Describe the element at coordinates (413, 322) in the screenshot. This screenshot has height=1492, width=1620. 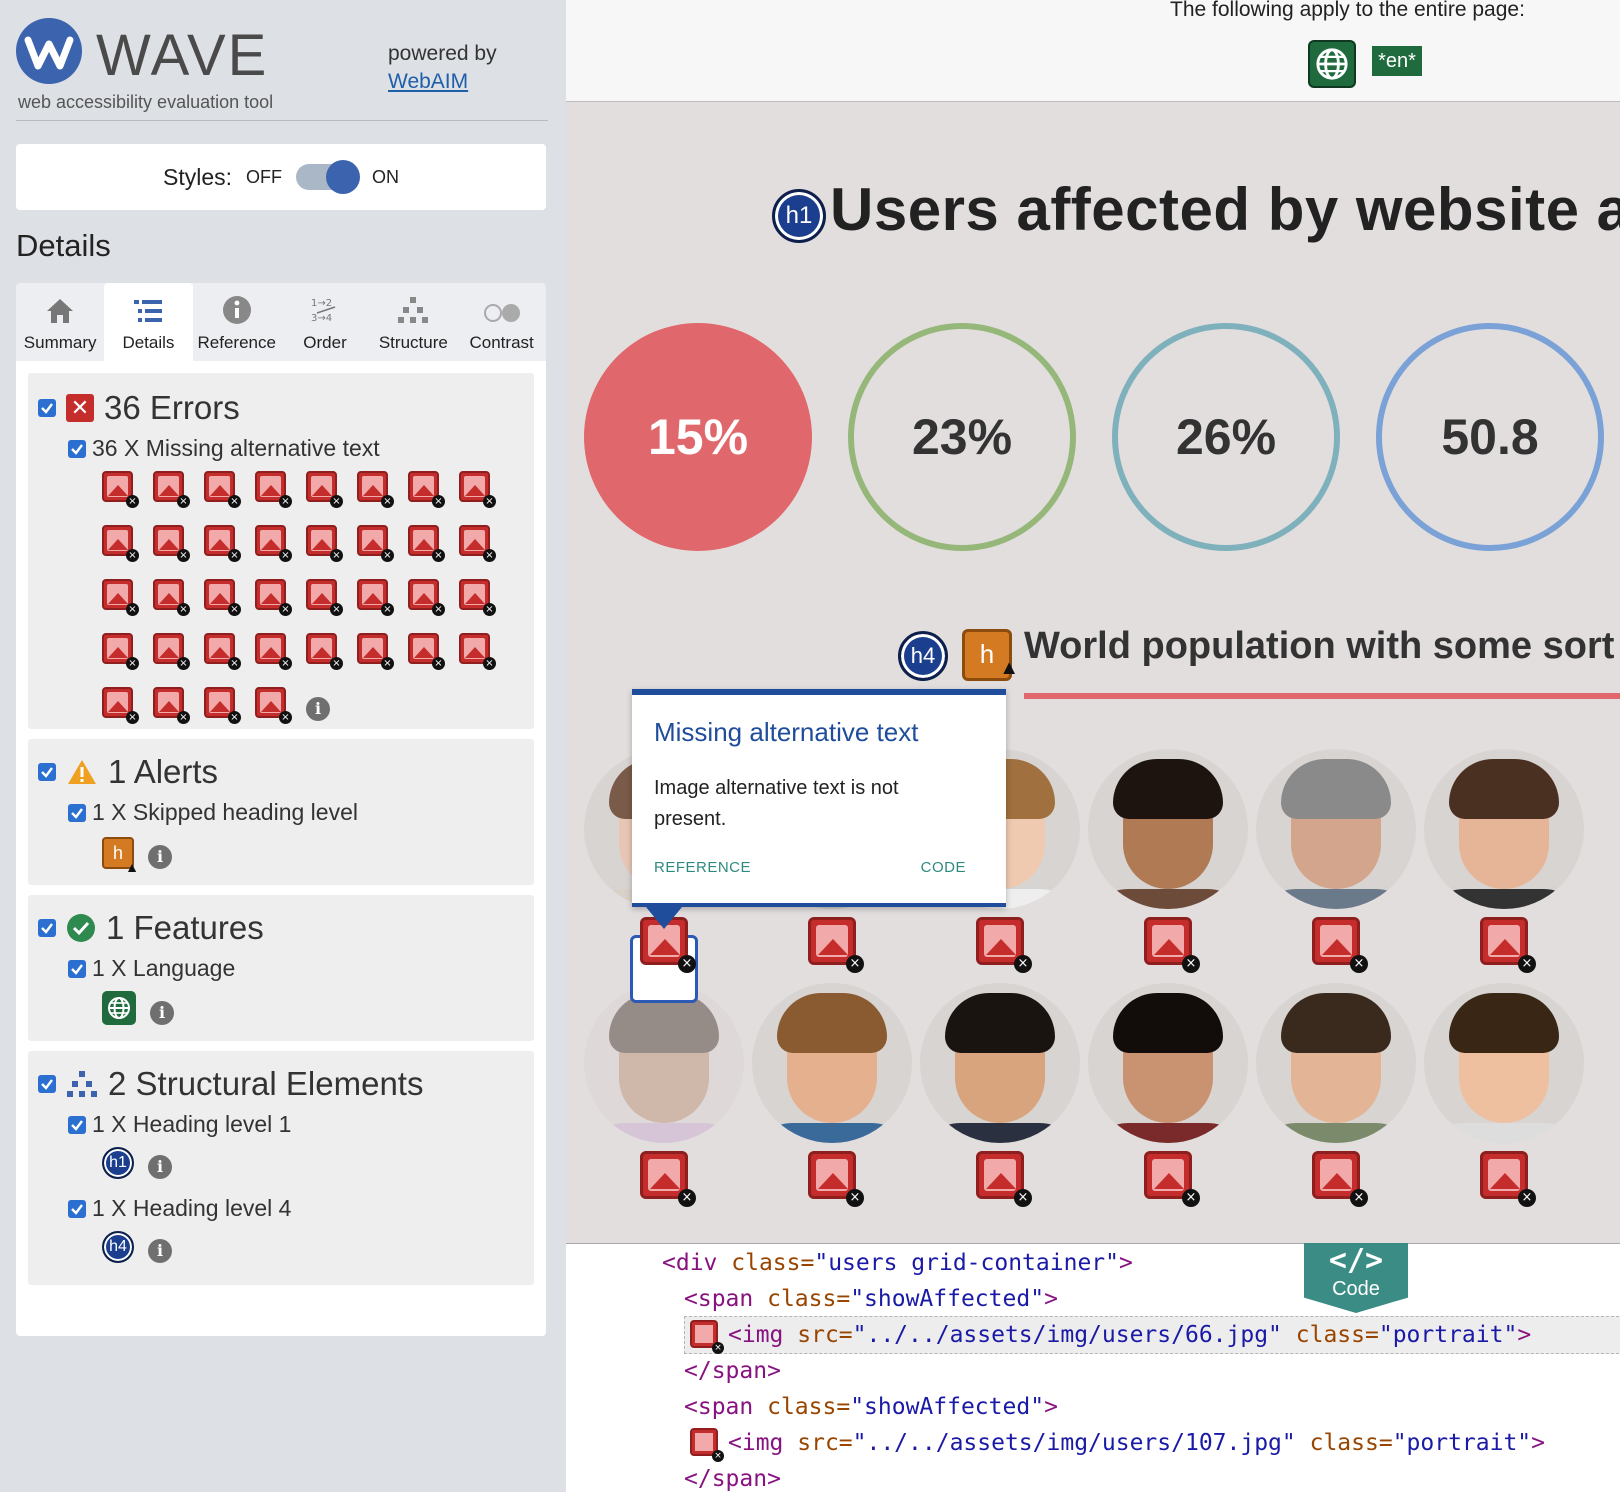
I see `tab-structure: Structure` at that location.